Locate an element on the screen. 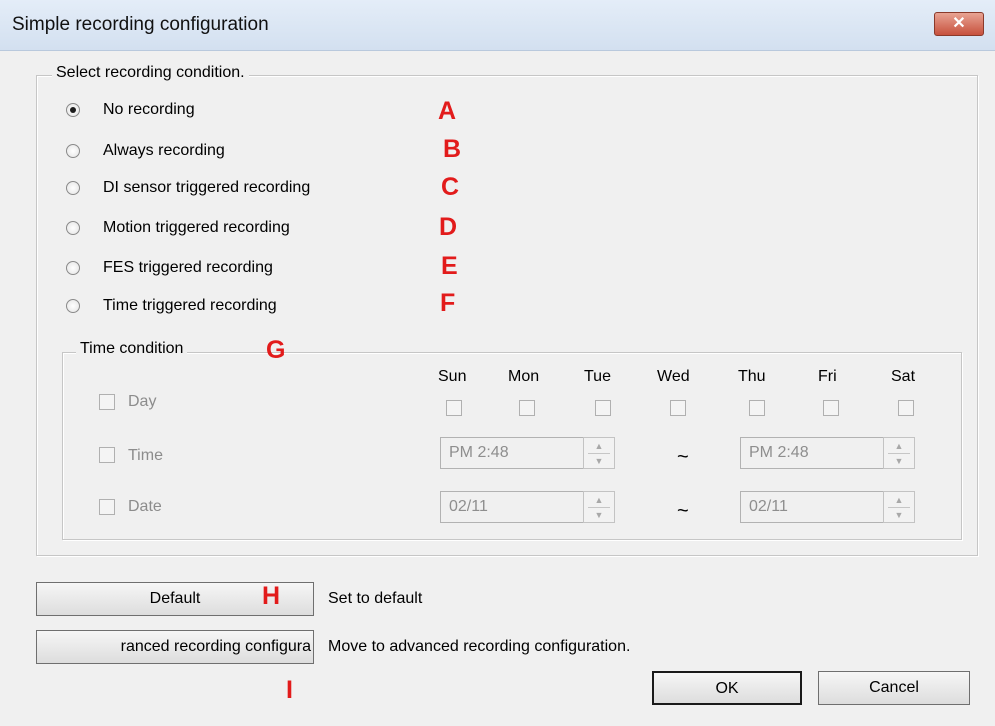 This screenshot has width=995, height=726. day-header-tue: Tue is located at coordinates (597, 376).